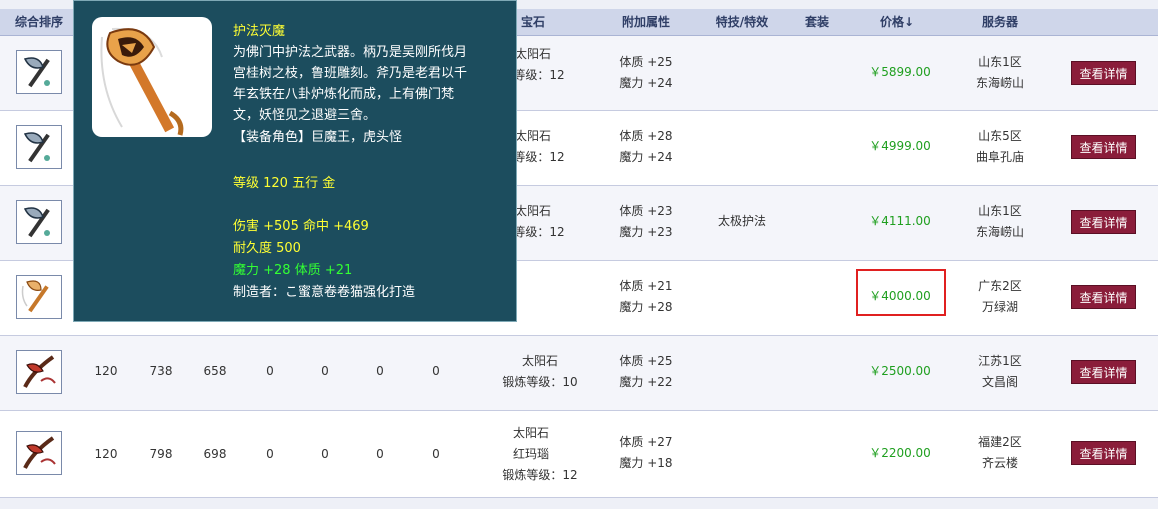 Image resolution: width=1158 pixels, height=509 pixels. What do you see at coordinates (39, 22) in the screenshot?
I see `header-rank: 综合排序` at bounding box center [39, 22].